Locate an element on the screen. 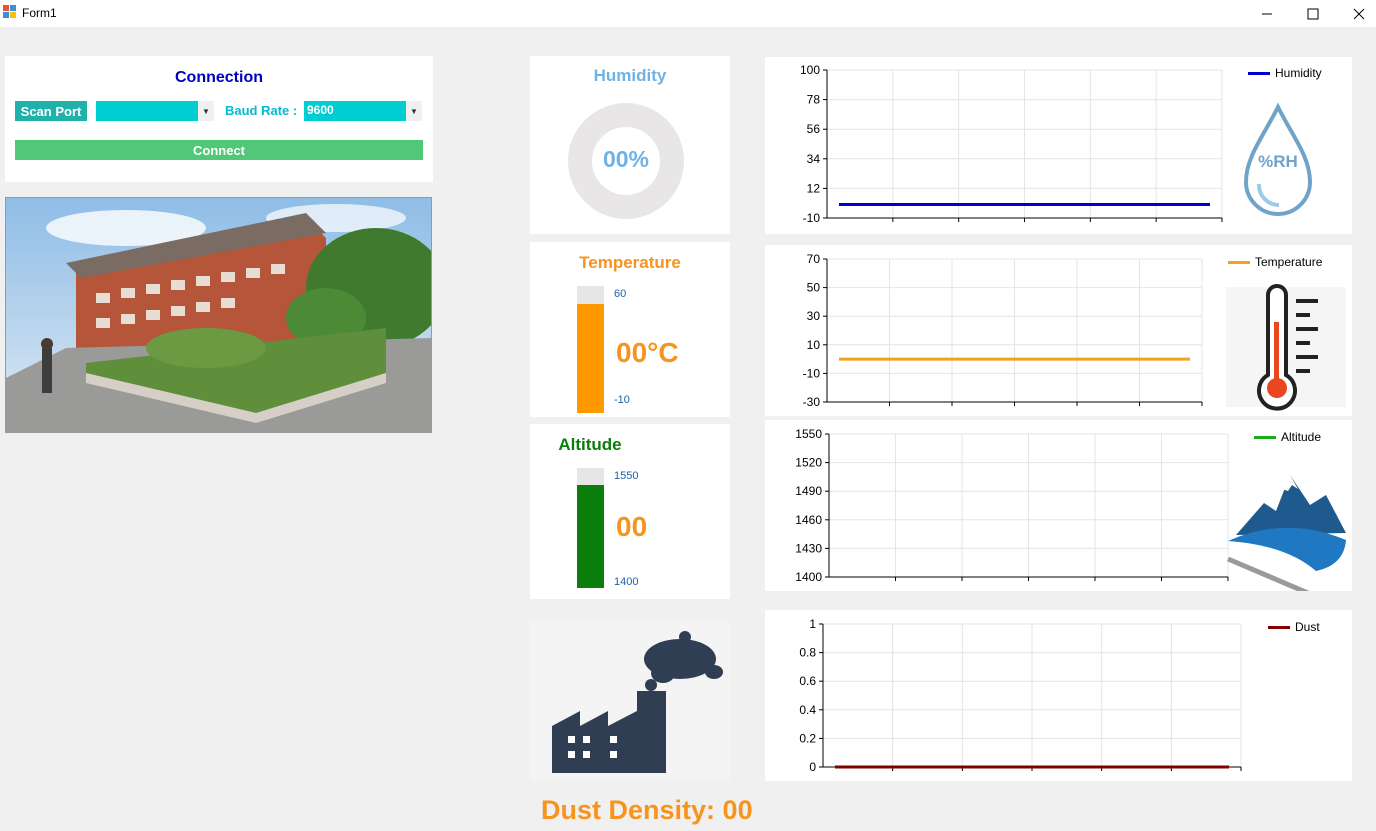 Image resolution: width=1376 pixels, height=831 pixels. window-title: Form1 is located at coordinates (39, 13).